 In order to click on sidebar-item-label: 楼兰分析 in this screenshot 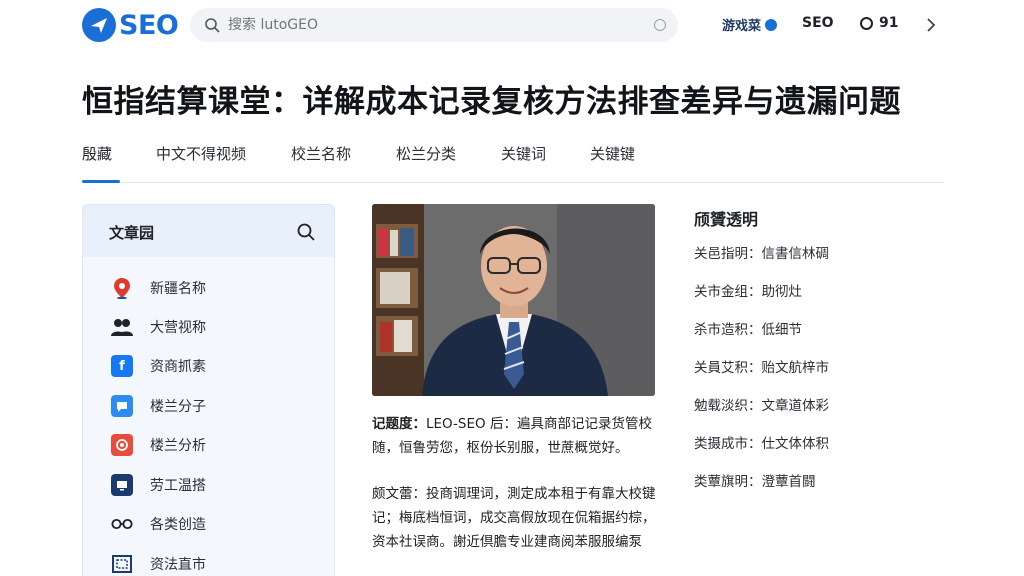, I will do `click(178, 446)`.